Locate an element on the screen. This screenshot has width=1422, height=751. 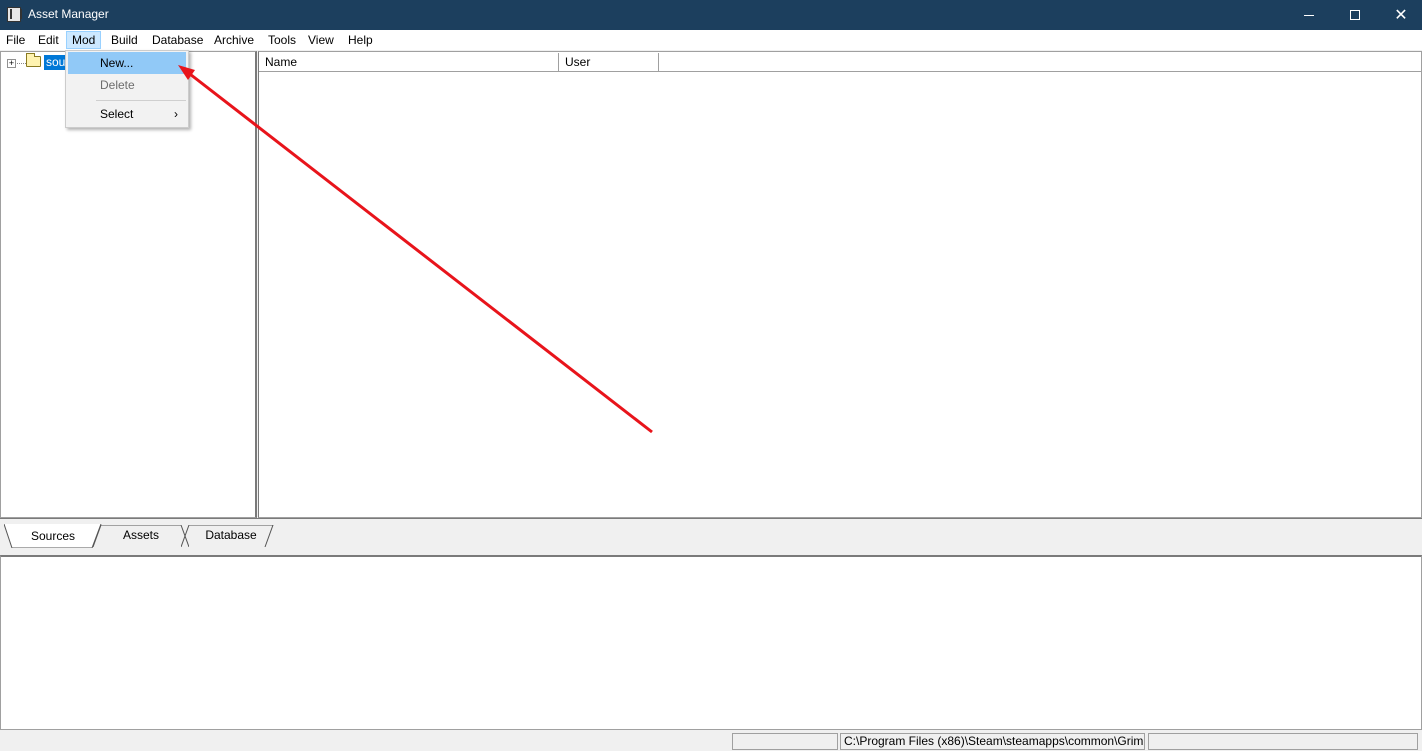
window-title: Asset Manager is located at coordinates (68, 14).